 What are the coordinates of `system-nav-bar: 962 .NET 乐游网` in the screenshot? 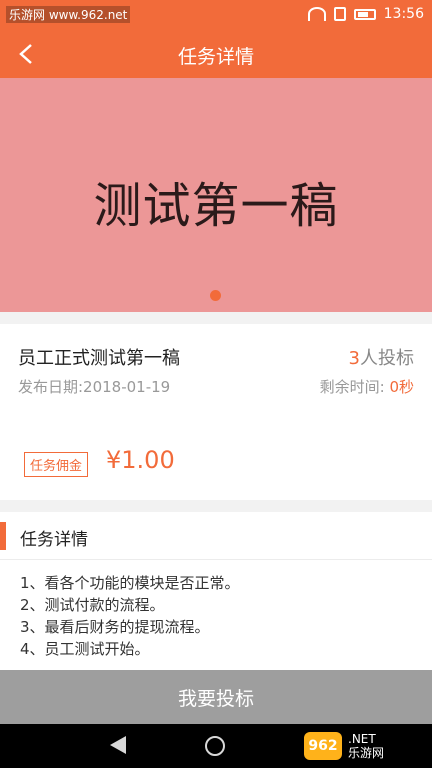 It's located at (216, 746).